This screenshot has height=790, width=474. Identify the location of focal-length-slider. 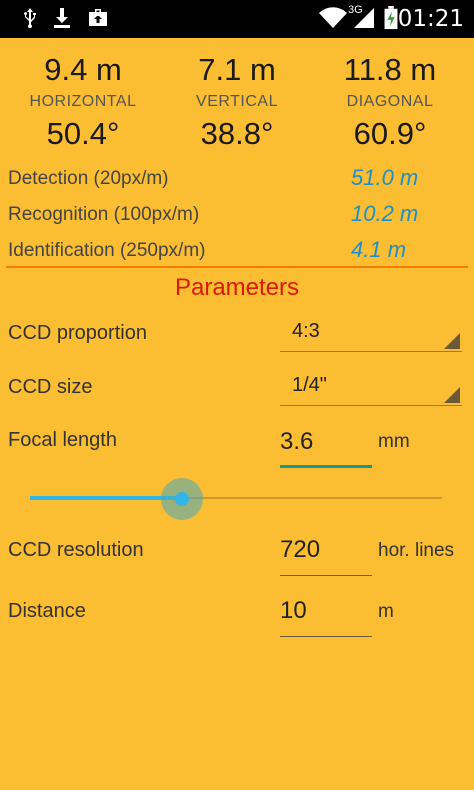
(236, 499).